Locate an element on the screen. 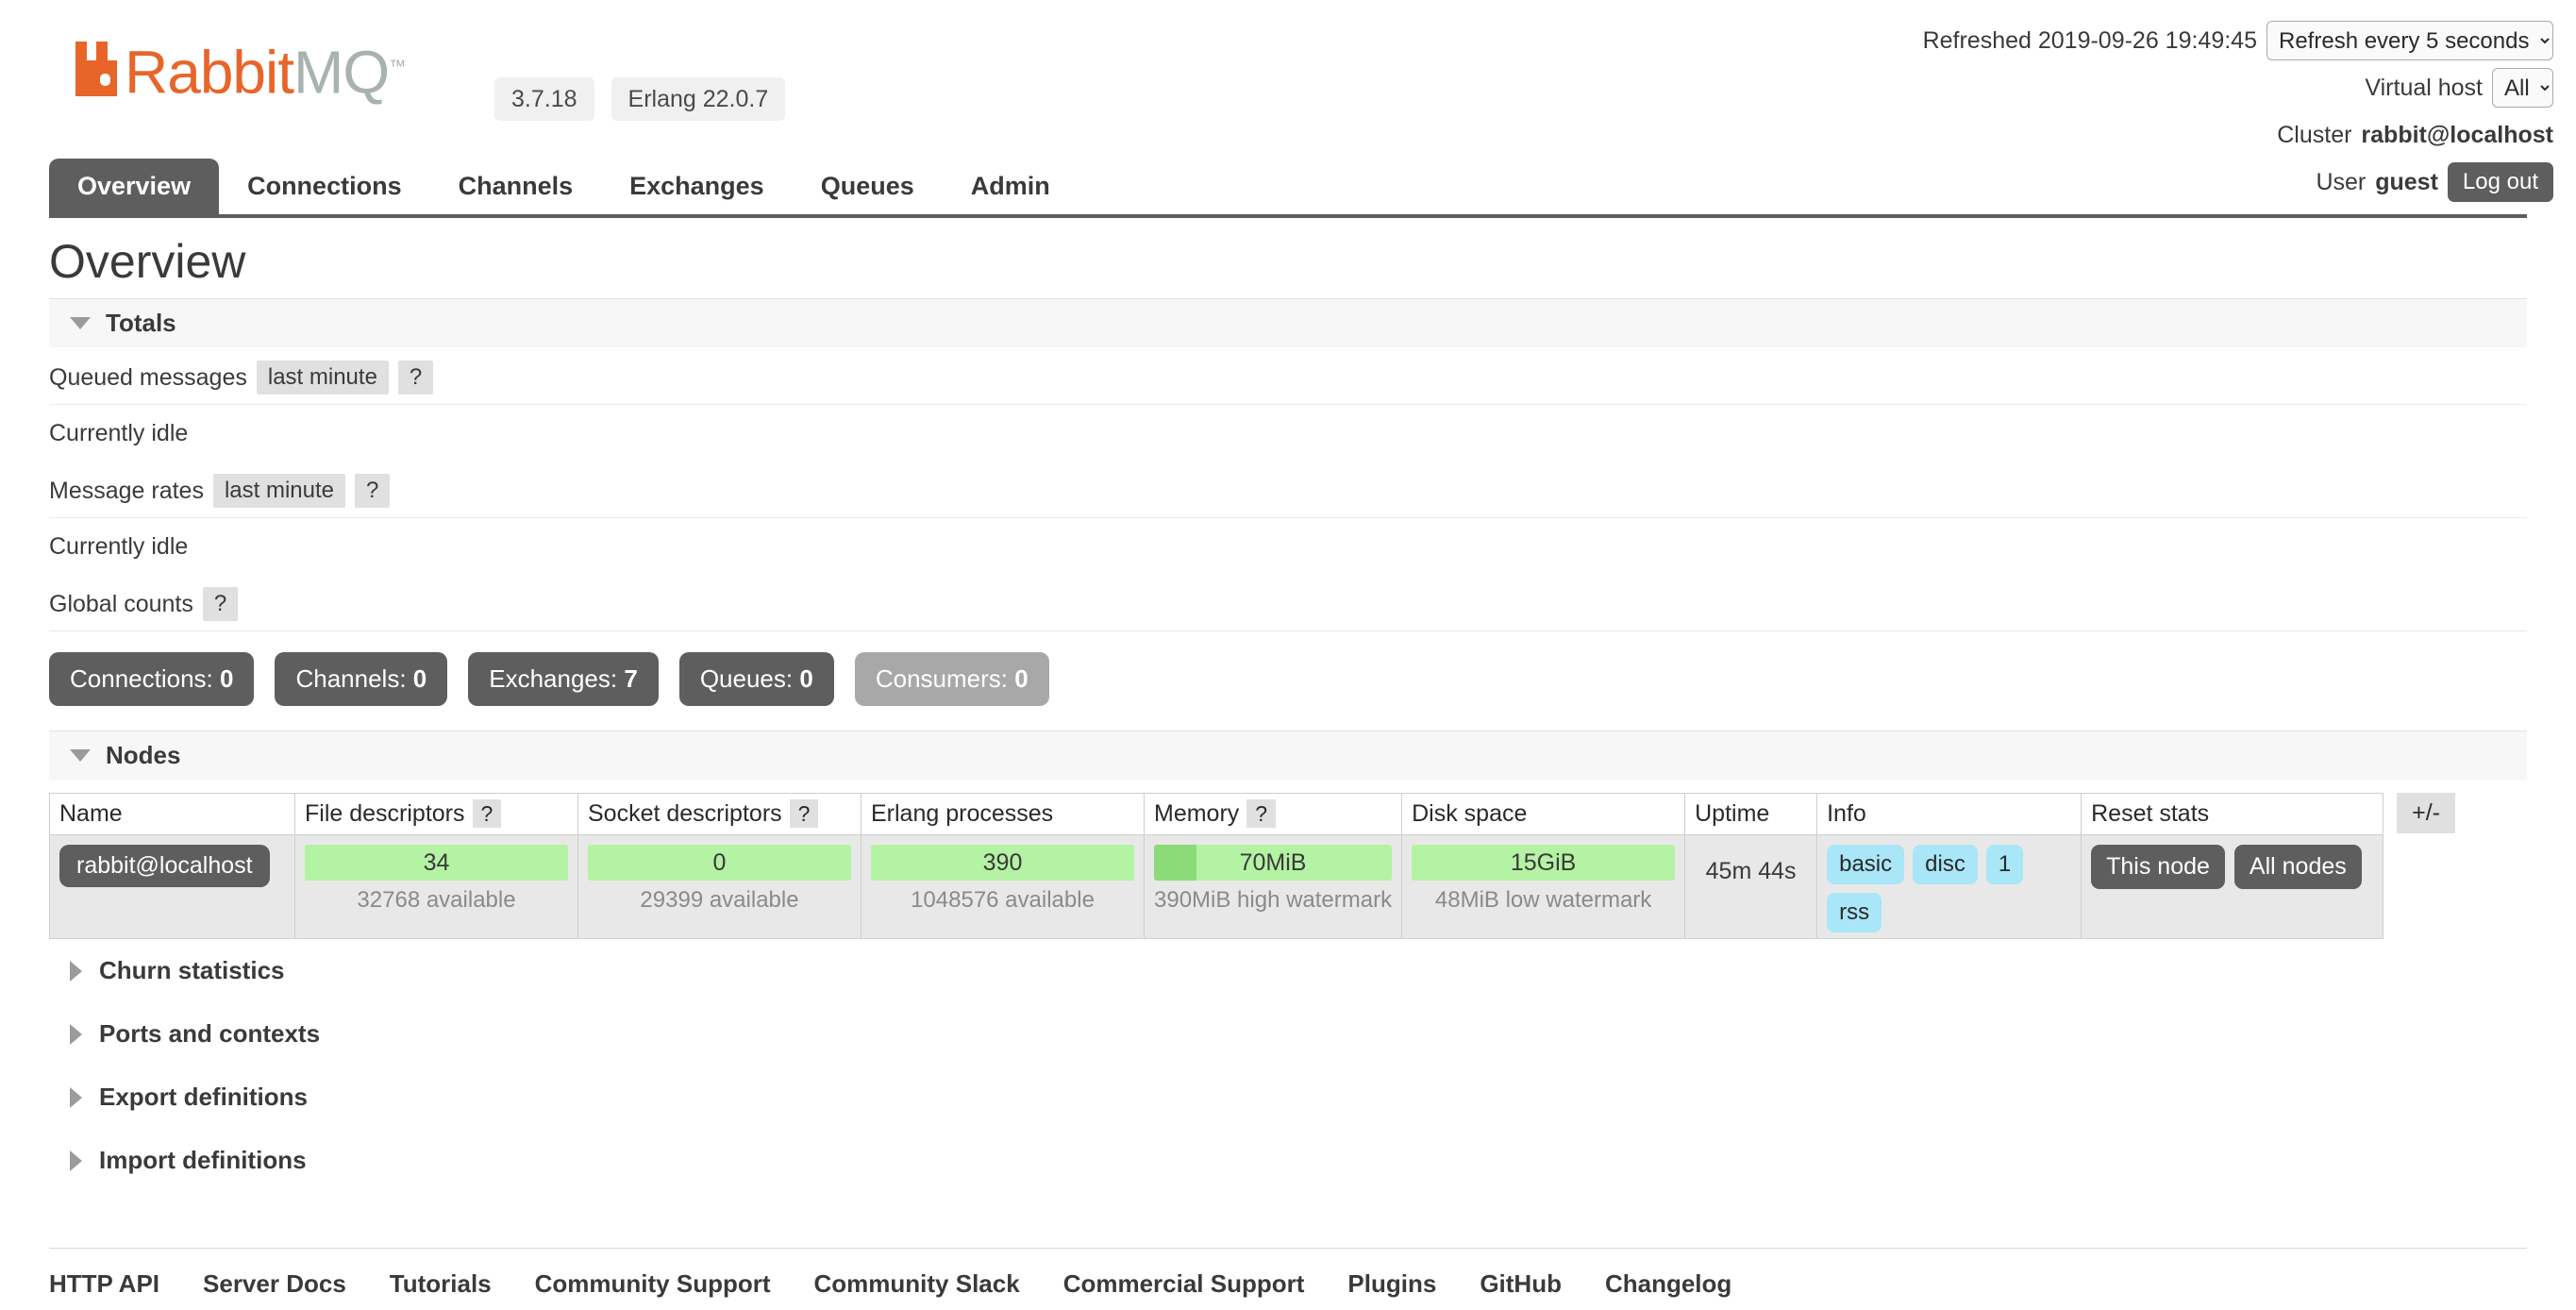 The width and height of the screenshot is (2576, 1310). refresh-interval-select: Refresh every 5 seconds is located at coordinates (2410, 40).